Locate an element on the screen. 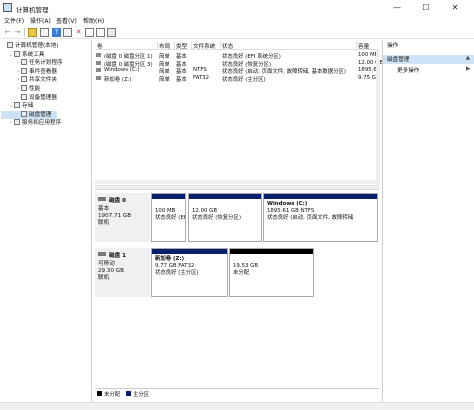 The height and width of the screenshot is (410, 474). header-filesystem: 文件系统 is located at coordinates (204, 46).